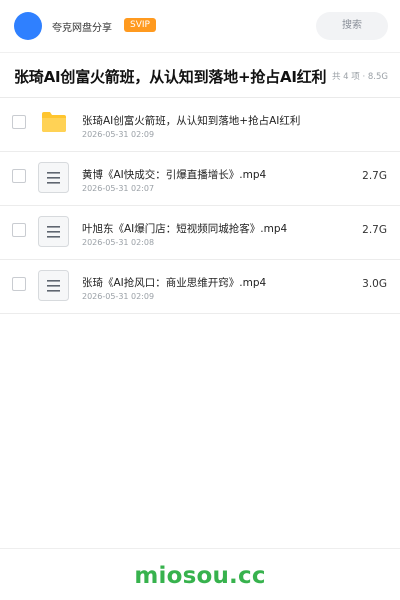 The height and width of the screenshot is (600, 400). Describe the element at coordinates (352, 26) in the screenshot. I see `search-input: 搜索` at that location.